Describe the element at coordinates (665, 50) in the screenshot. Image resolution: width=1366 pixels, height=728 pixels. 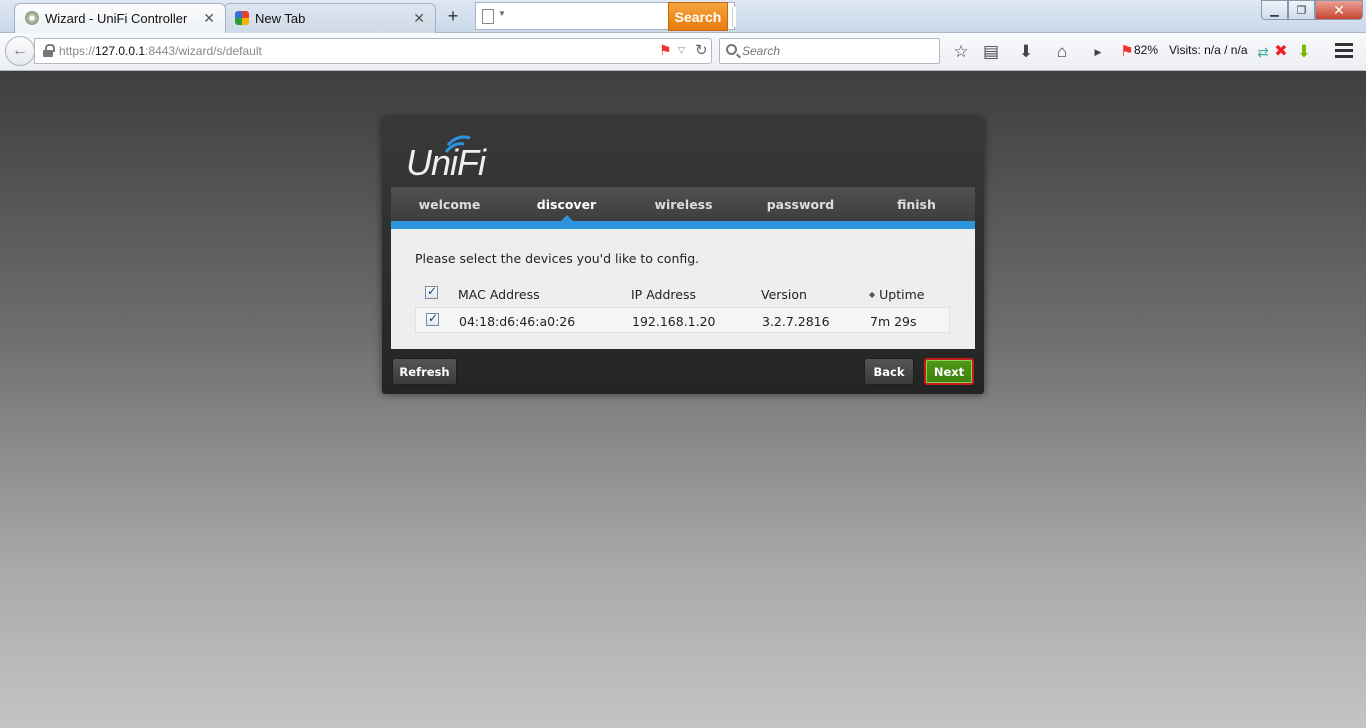
I see `flag-icon: ⚑` at that location.